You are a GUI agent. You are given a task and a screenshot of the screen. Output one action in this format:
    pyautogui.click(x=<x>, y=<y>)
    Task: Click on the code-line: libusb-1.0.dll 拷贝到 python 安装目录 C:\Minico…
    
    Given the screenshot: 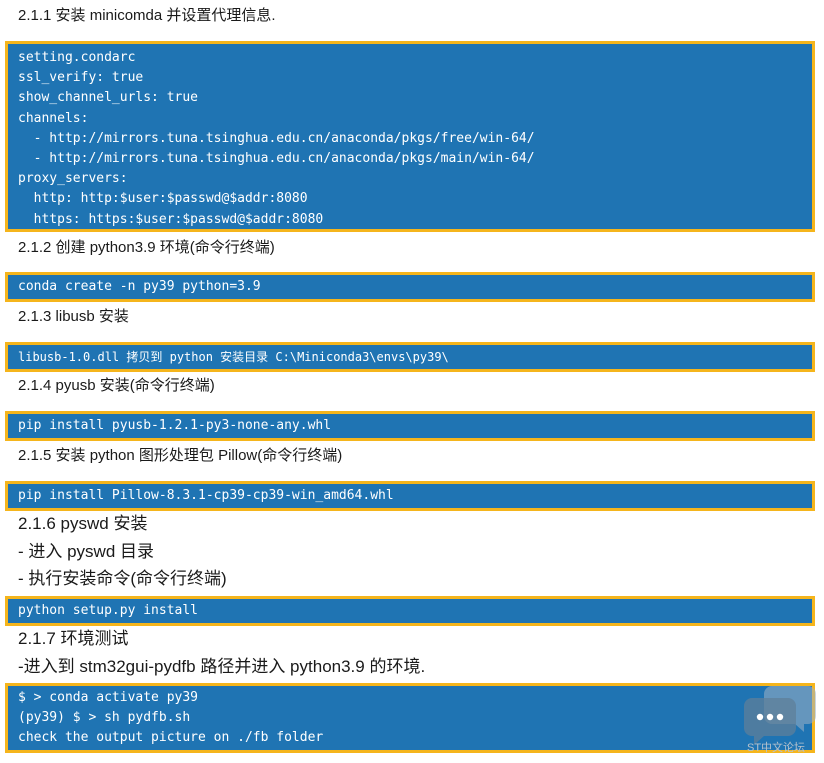 What is the action you would take?
    pyautogui.click(x=233, y=356)
    